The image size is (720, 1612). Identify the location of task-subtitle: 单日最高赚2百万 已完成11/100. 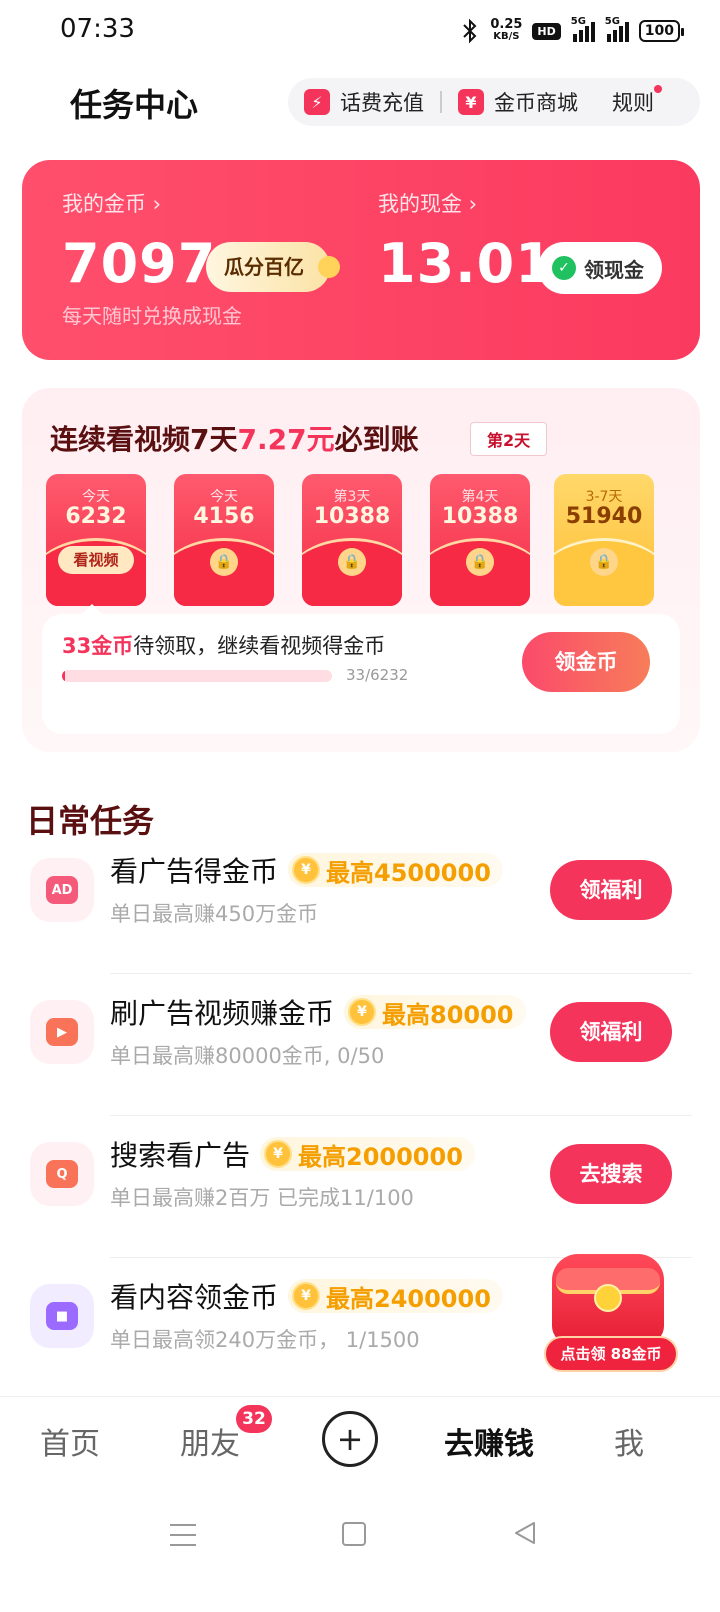
(262, 1198).